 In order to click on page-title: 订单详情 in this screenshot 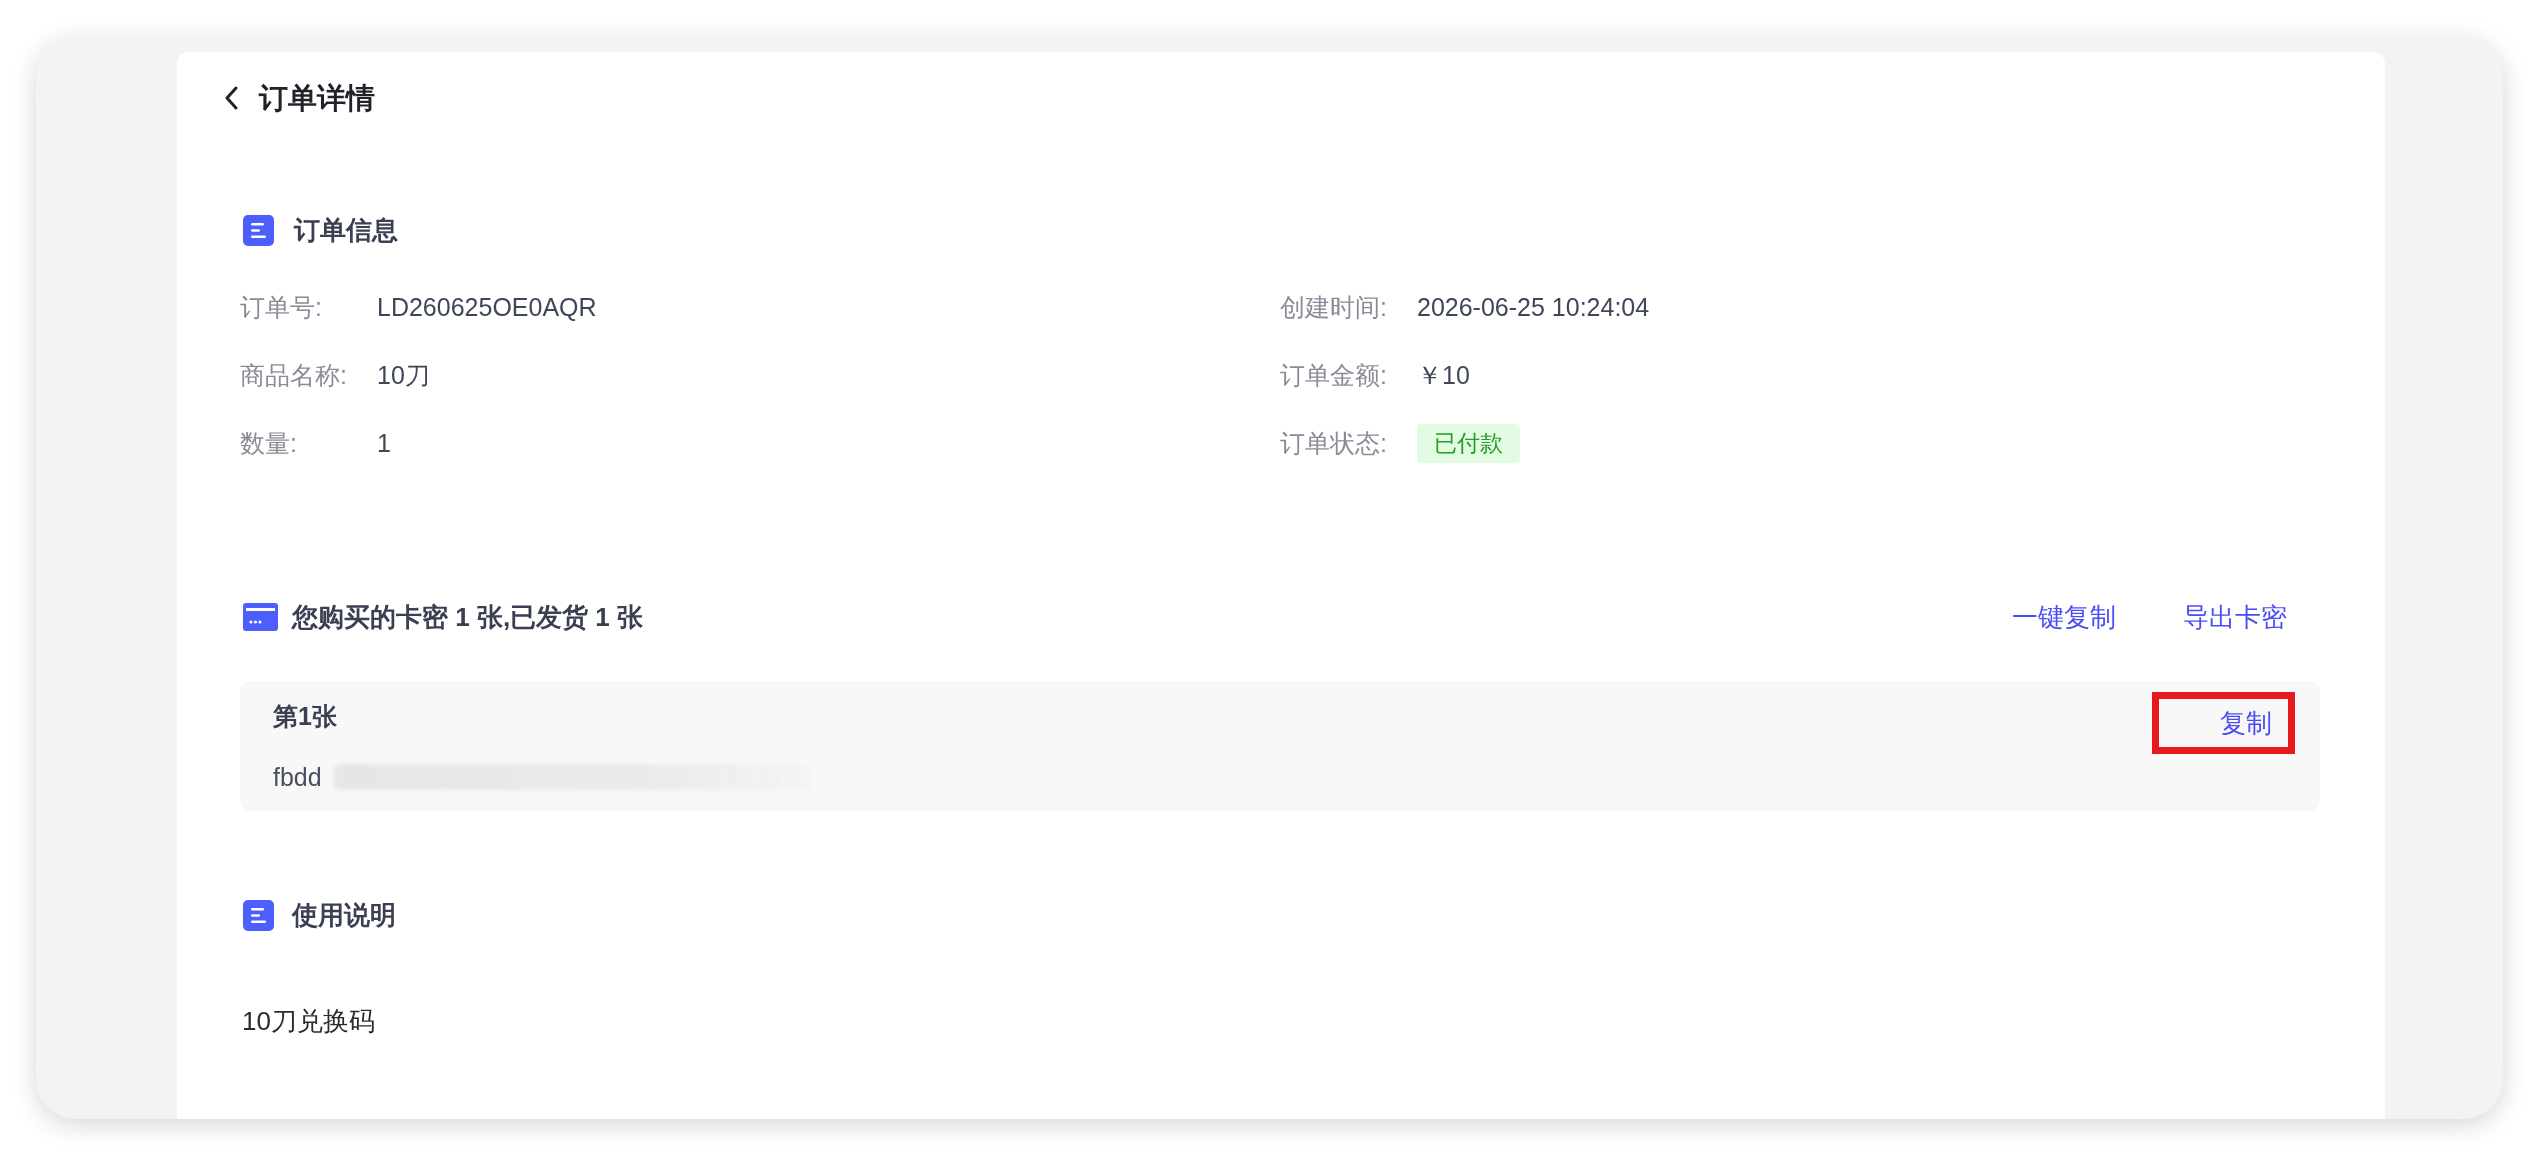, I will do `click(317, 98)`.